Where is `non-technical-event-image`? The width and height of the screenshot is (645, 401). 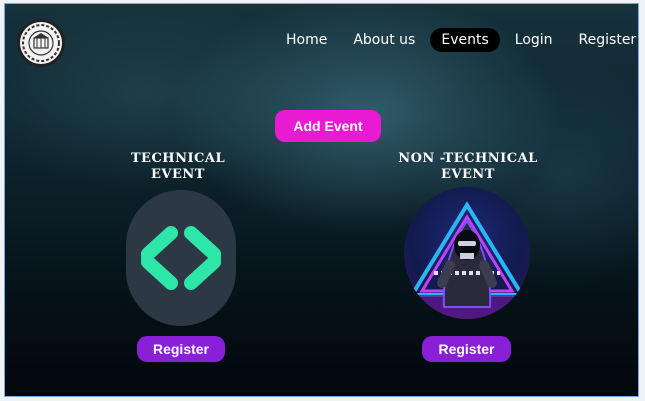 non-technical-event-image is located at coordinates (467, 253).